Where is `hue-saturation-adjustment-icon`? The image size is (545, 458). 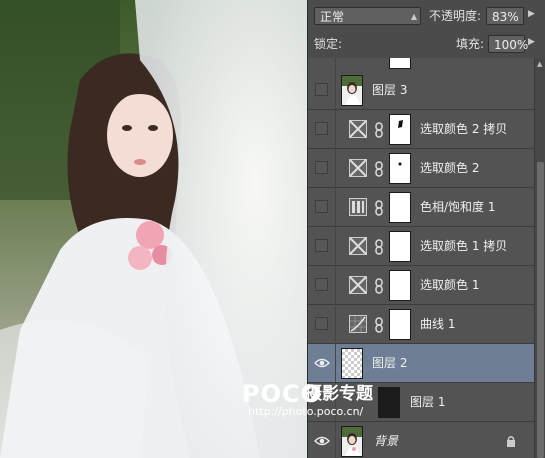 hue-saturation-adjustment-icon is located at coordinates (358, 207).